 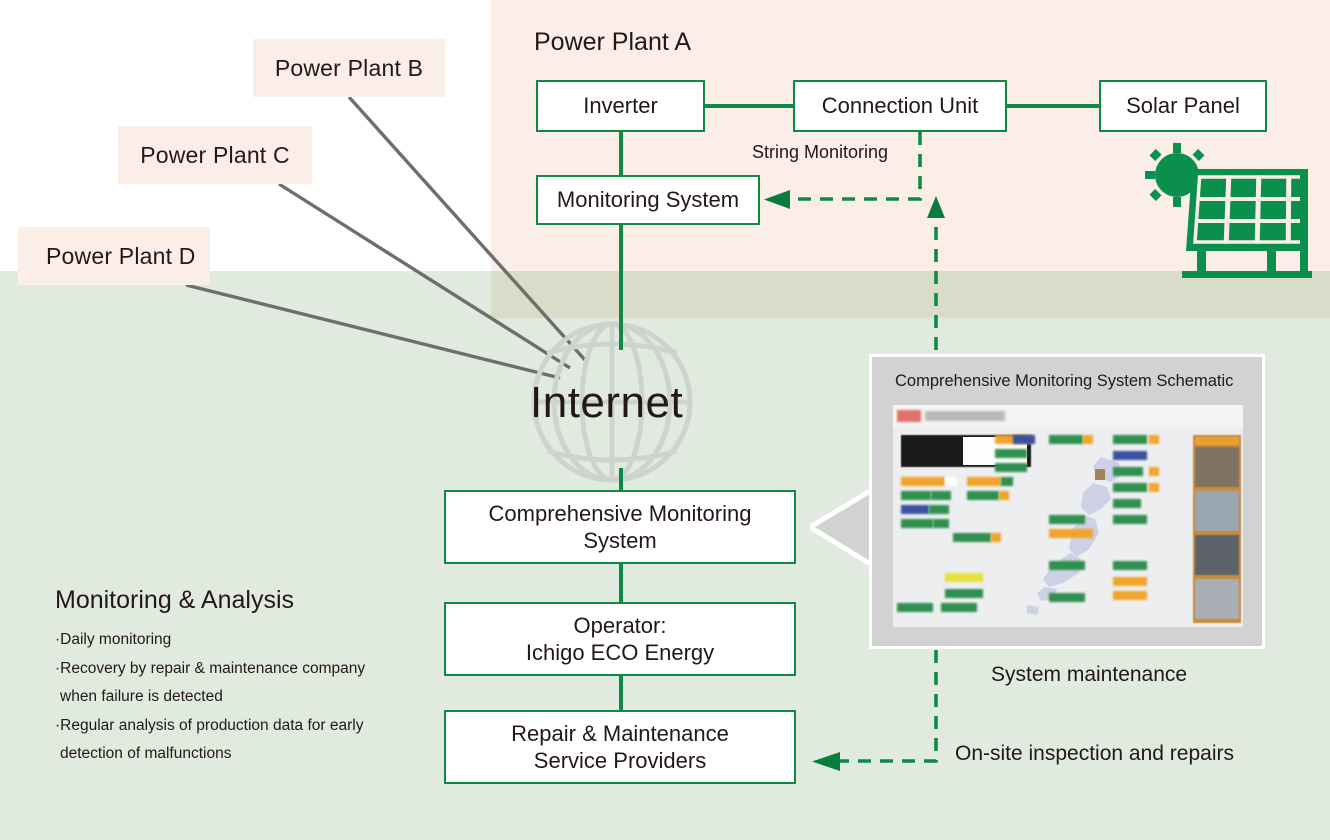 What do you see at coordinates (607, 402) in the screenshot?
I see `label-internet: Internet` at bounding box center [607, 402].